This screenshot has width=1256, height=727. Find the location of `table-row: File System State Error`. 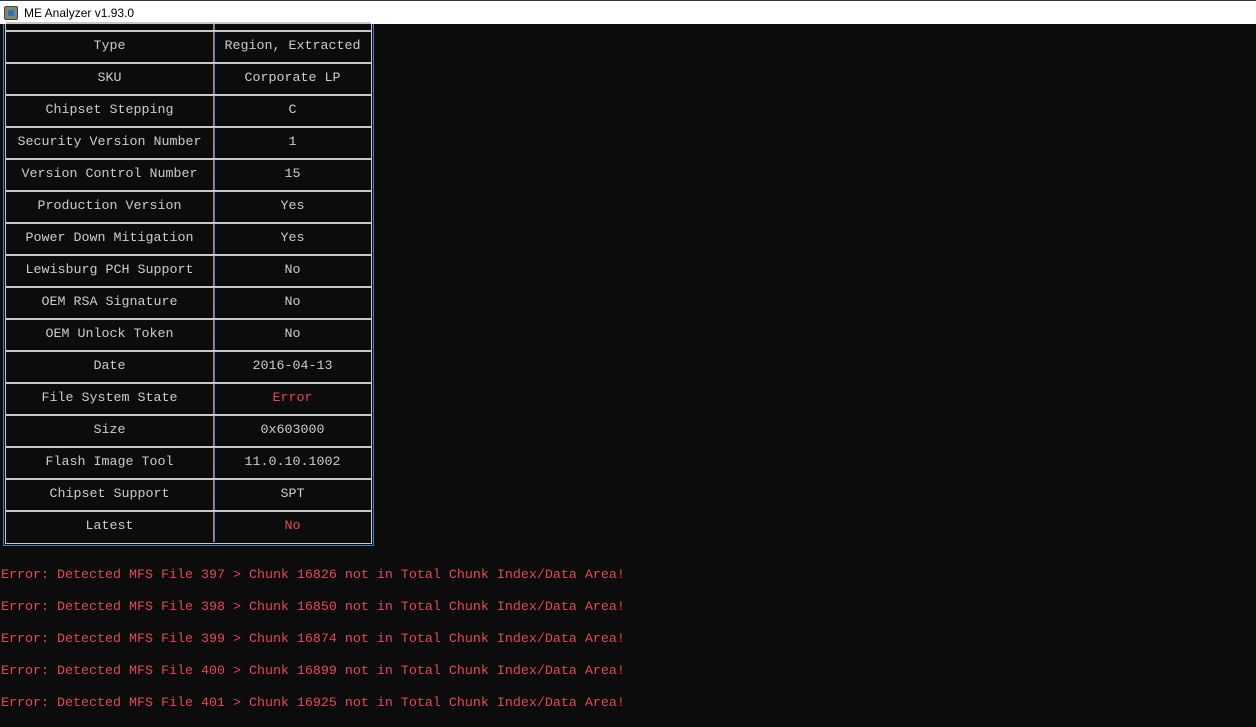

table-row: File System State Error is located at coordinates (188, 398).